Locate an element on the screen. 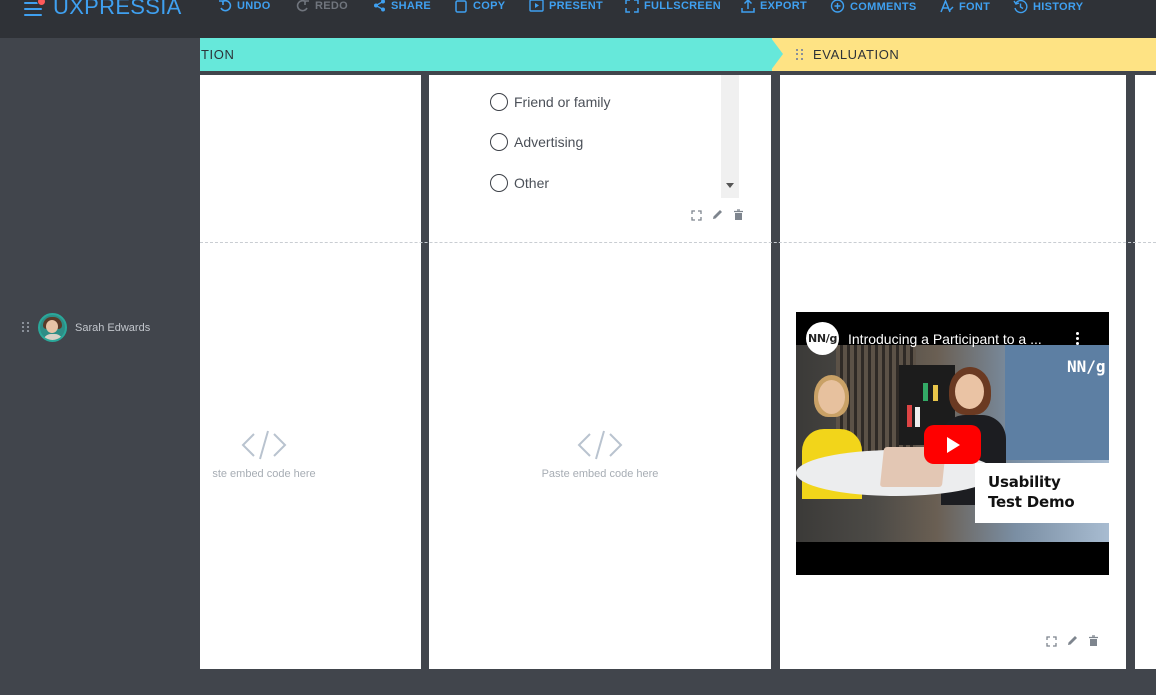 The image size is (1156, 695). fullscreen-button: FULLSCREEN is located at coordinates (673, 6).